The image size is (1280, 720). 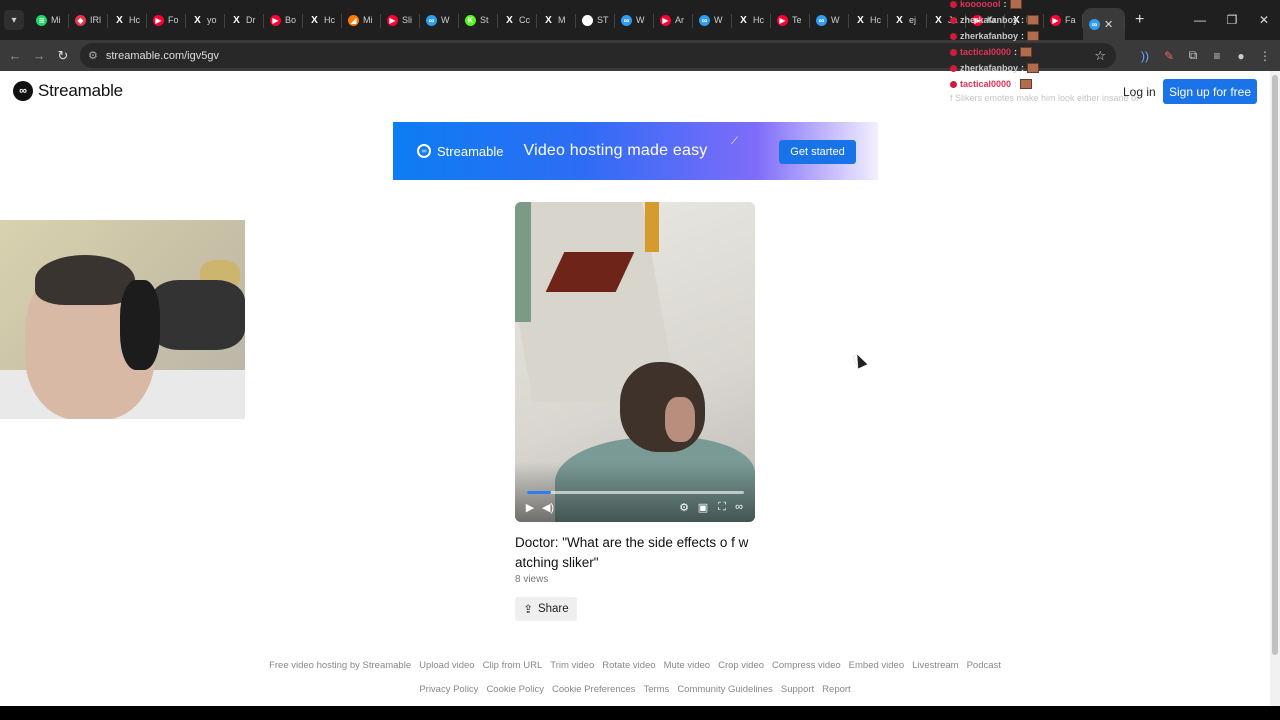 I want to click on chat-username: tactical0000, so click(x=986, y=84).